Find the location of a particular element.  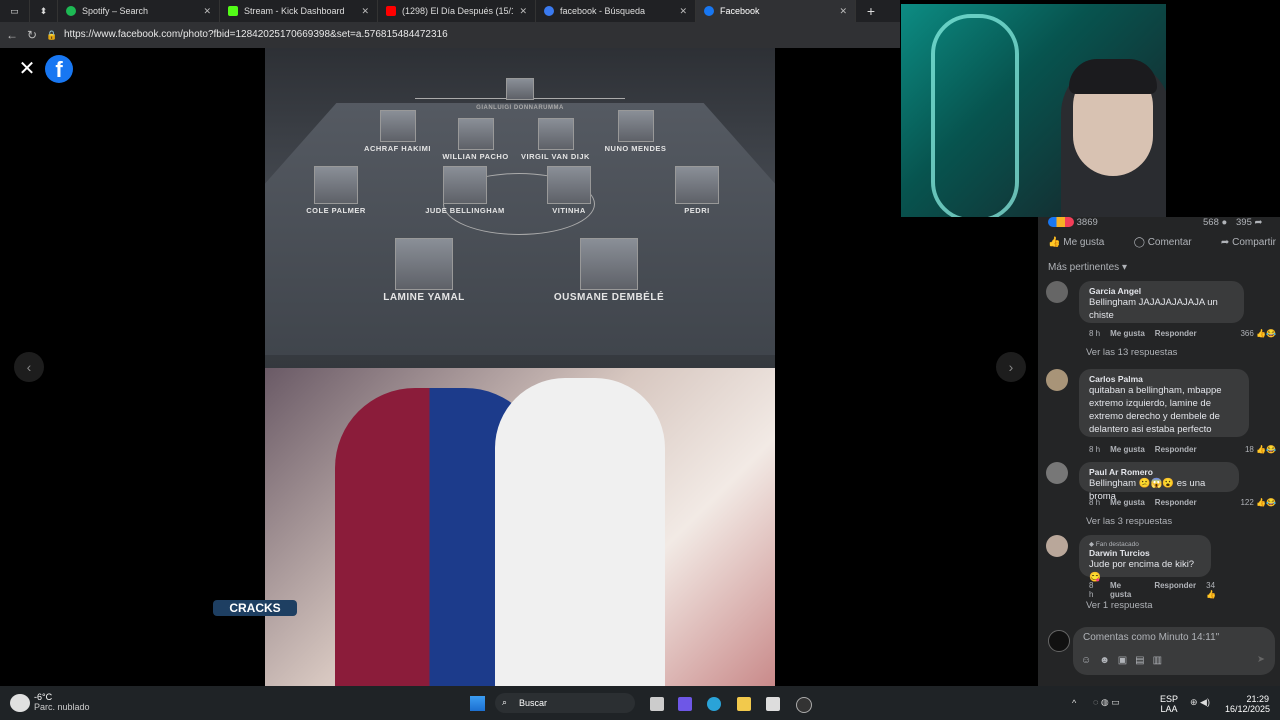

spotify-icon is located at coordinates (71, 11).